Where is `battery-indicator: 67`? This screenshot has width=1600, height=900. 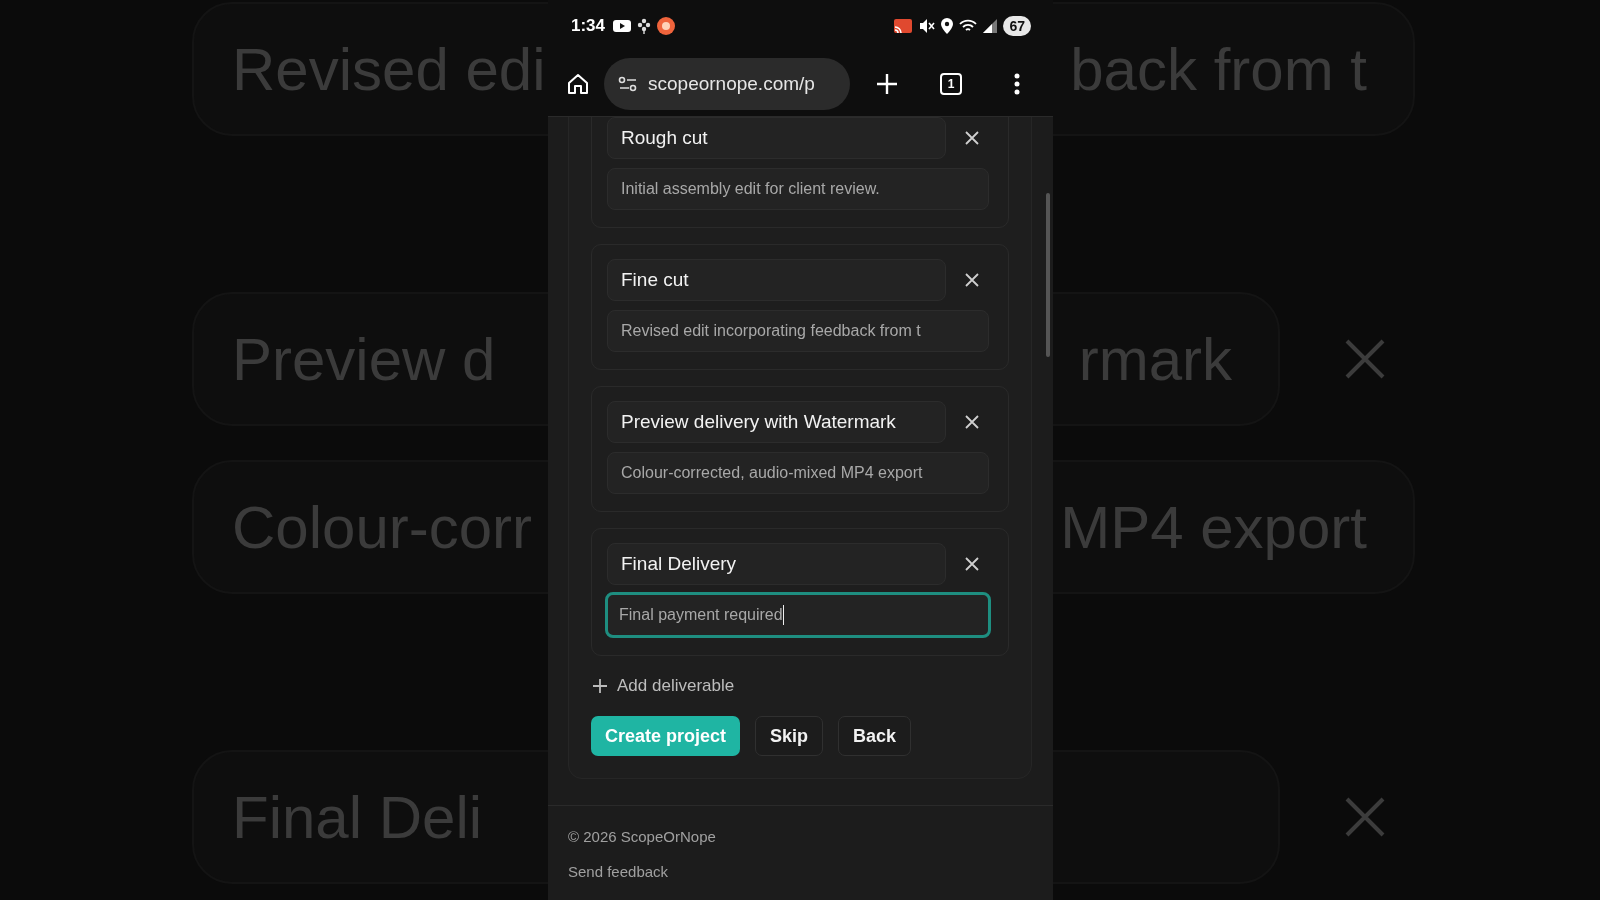 battery-indicator: 67 is located at coordinates (1017, 26).